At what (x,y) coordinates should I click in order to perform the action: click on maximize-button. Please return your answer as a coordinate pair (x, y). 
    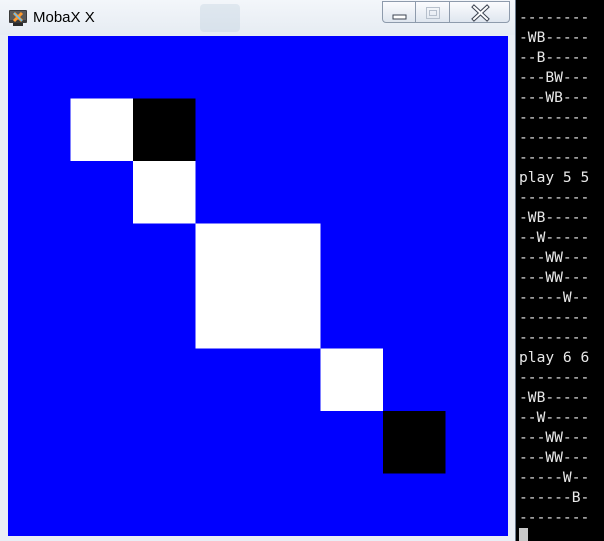
    Looking at the image, I should click on (432, 12).